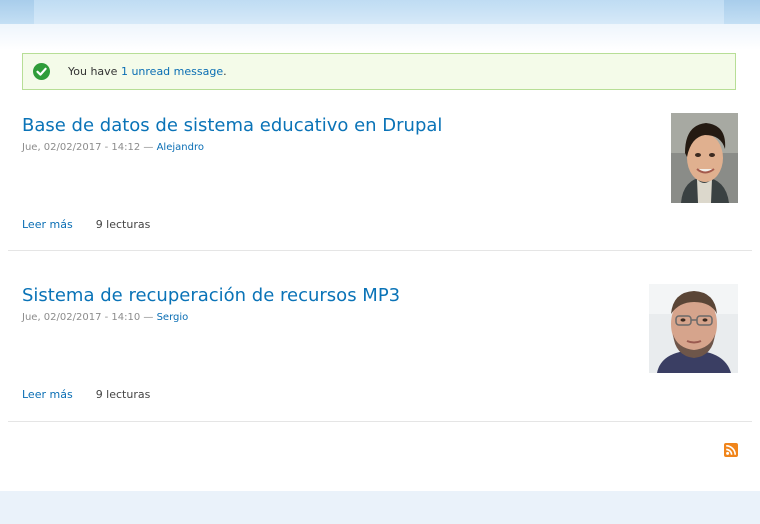 The image size is (760, 524). What do you see at coordinates (742, 12) in the screenshot?
I see `header-right-edge` at bounding box center [742, 12].